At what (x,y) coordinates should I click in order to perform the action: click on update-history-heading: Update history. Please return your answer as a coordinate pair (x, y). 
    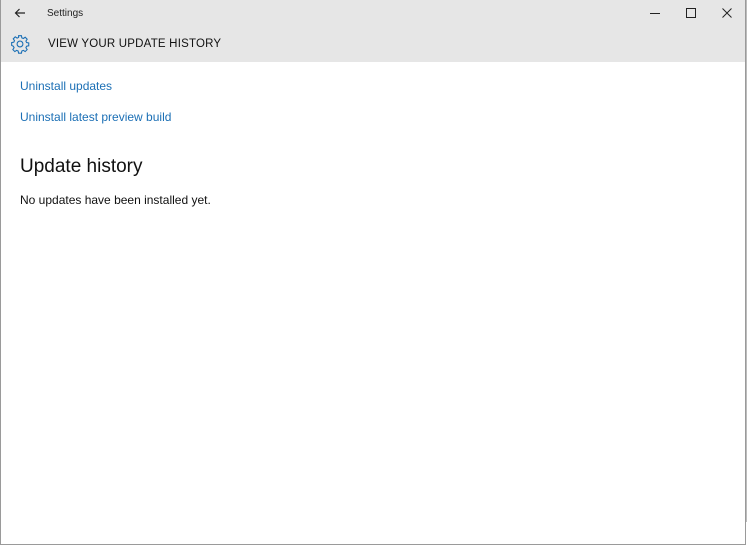
    Looking at the image, I should click on (81, 166).